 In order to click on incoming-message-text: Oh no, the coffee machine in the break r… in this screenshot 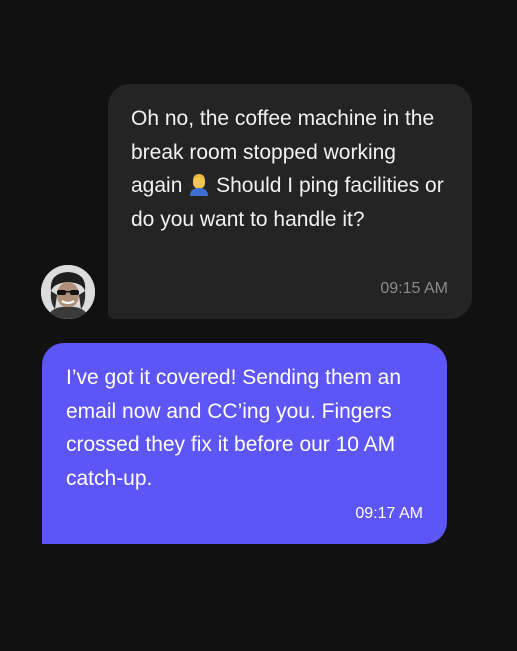, I will do `click(289, 169)`.